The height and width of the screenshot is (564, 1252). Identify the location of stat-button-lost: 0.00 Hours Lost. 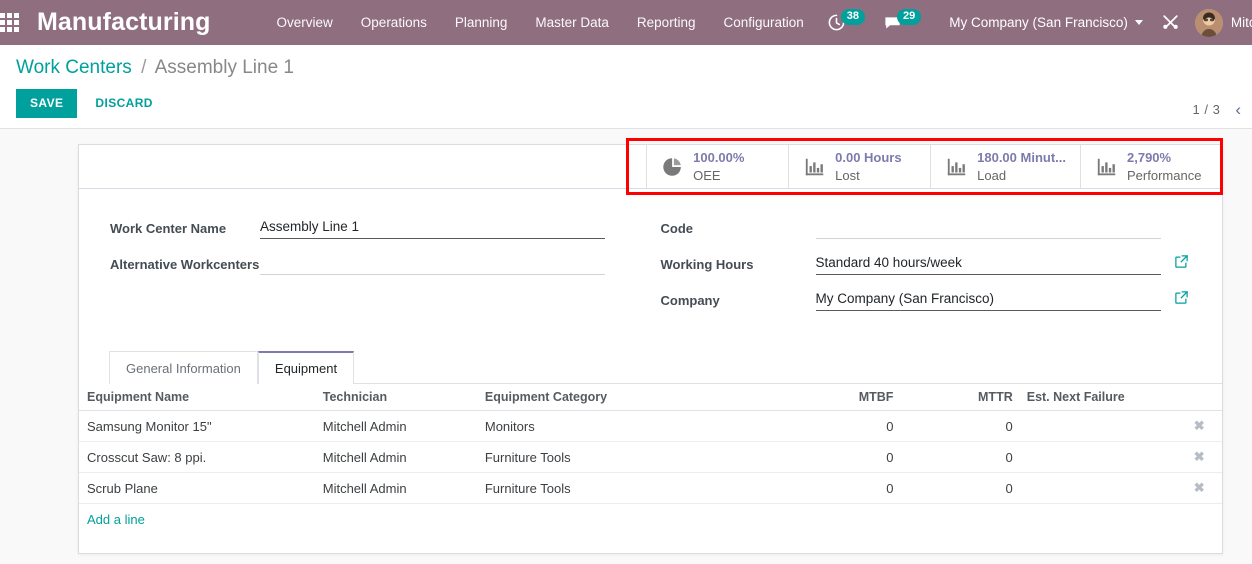
(859, 166).